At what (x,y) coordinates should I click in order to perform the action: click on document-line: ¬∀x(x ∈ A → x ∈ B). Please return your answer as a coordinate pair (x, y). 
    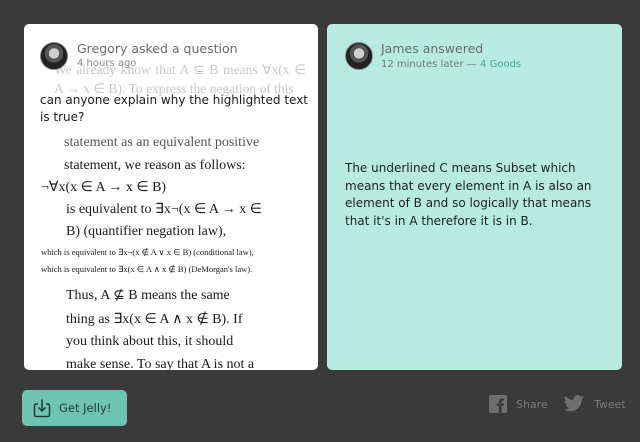
    Looking at the image, I should click on (104, 187).